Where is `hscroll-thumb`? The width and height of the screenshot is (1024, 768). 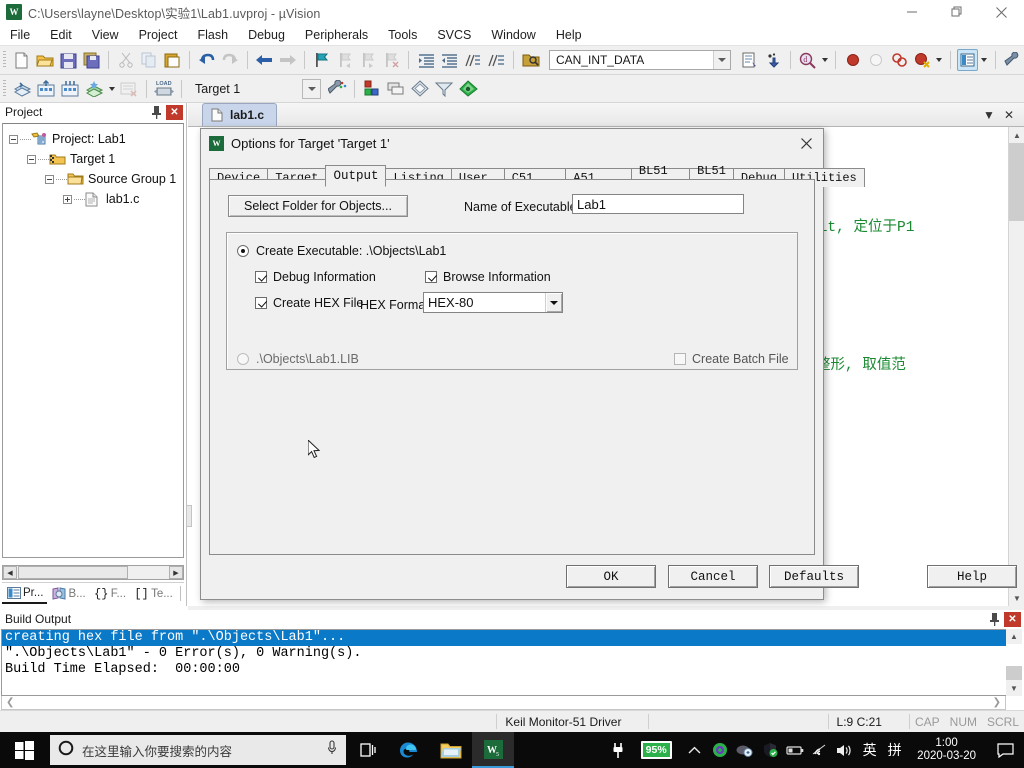
hscroll-thumb is located at coordinates (73, 572).